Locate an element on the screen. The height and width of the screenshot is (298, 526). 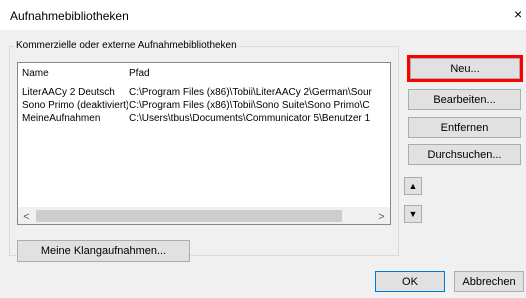
column-header-name: Name is located at coordinates (35, 73).